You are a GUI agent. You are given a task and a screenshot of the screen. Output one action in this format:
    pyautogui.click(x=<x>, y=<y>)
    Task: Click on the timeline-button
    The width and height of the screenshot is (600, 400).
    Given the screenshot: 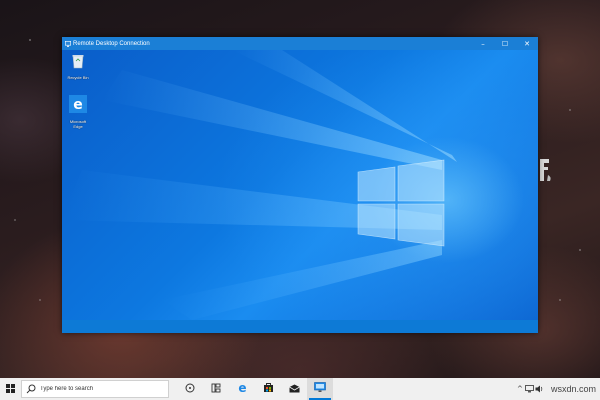 What is the action you would take?
    pyautogui.click(x=216, y=389)
    